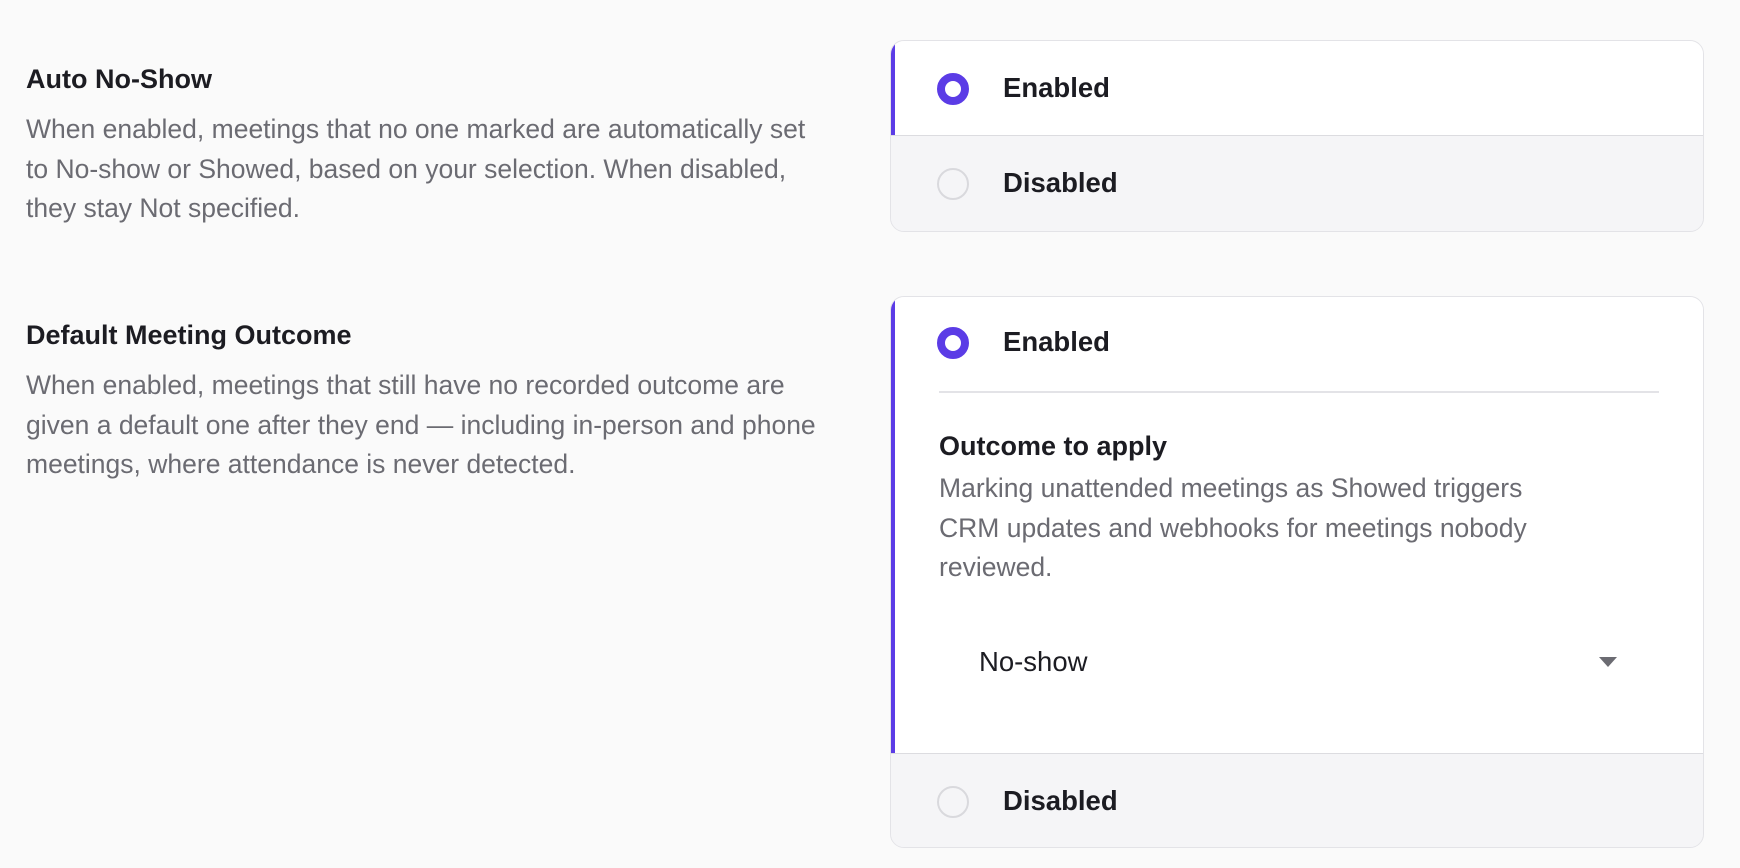  I want to click on default-outcome-title: Default Meeting Outcome, so click(189, 335).